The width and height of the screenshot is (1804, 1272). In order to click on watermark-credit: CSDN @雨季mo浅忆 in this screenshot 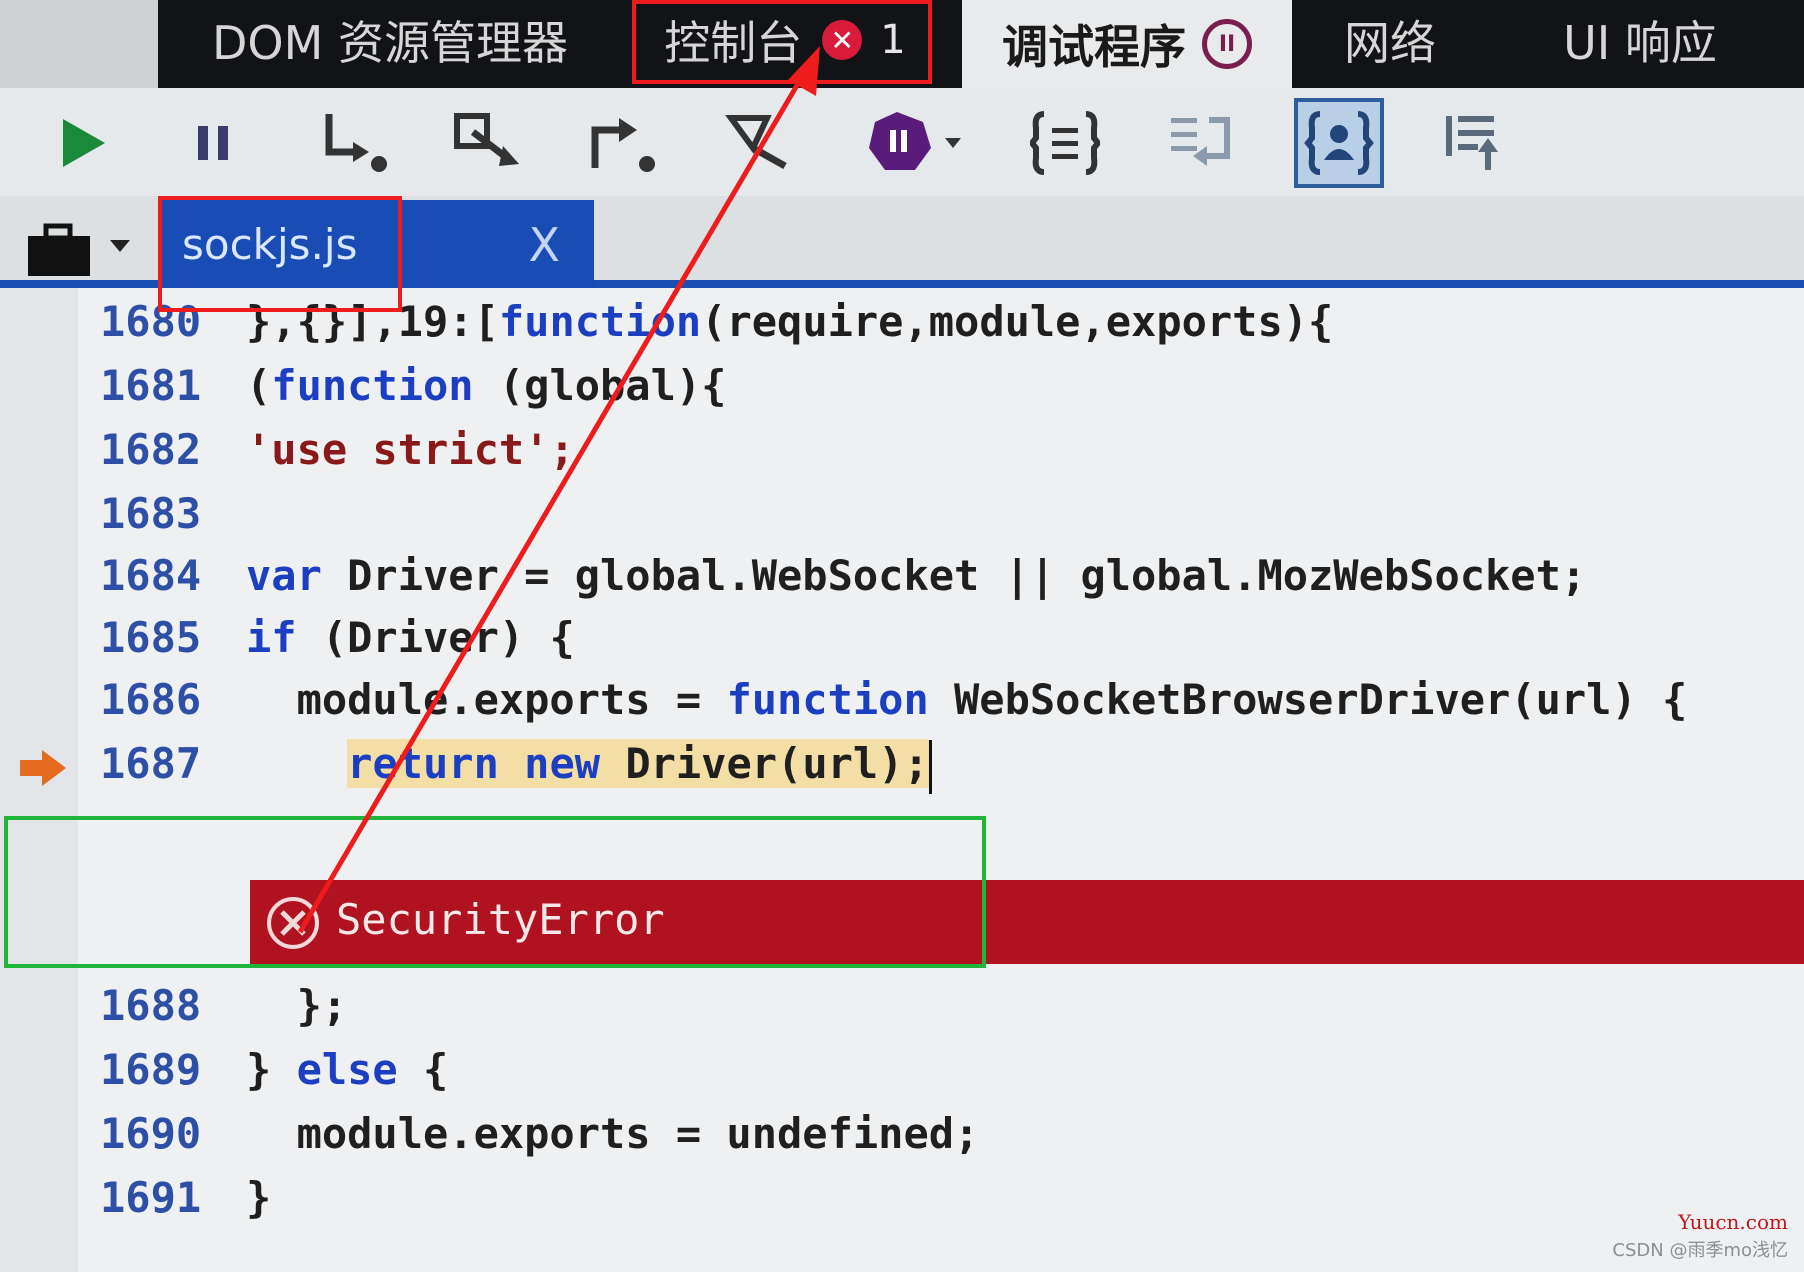, I will do `click(1700, 1250)`.